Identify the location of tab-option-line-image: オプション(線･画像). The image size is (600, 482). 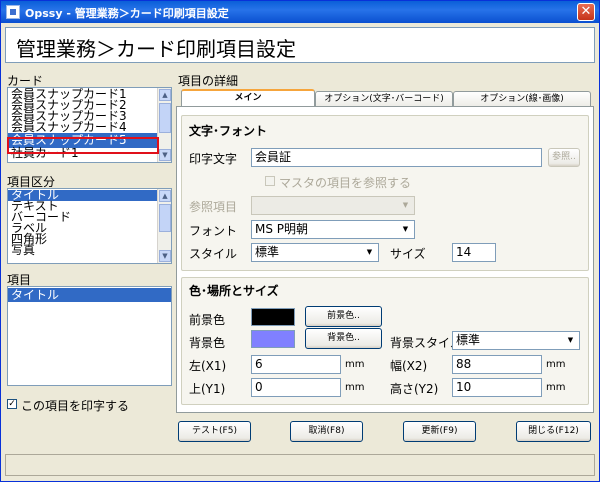
(522, 99).